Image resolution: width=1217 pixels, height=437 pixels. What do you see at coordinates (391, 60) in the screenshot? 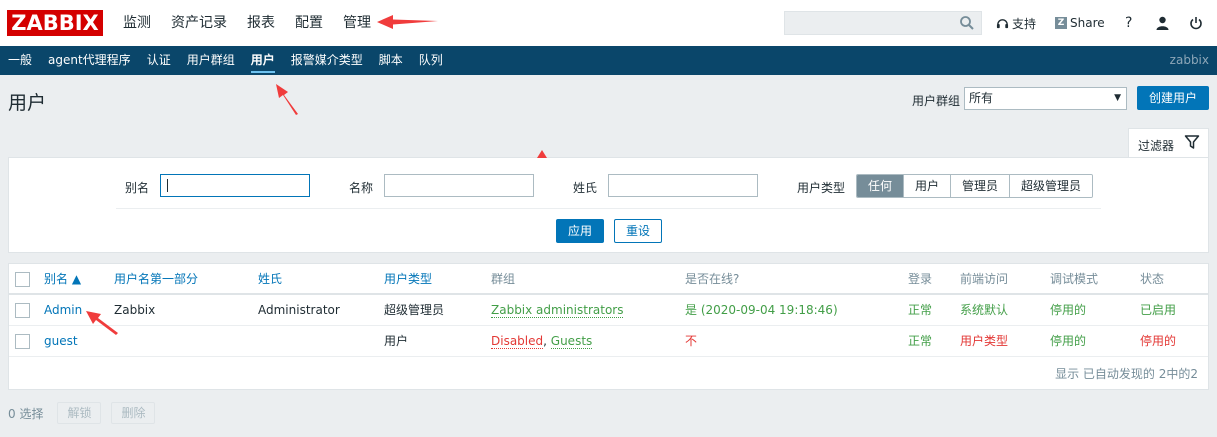
I see `subnav-scripts: 脚本` at bounding box center [391, 60].